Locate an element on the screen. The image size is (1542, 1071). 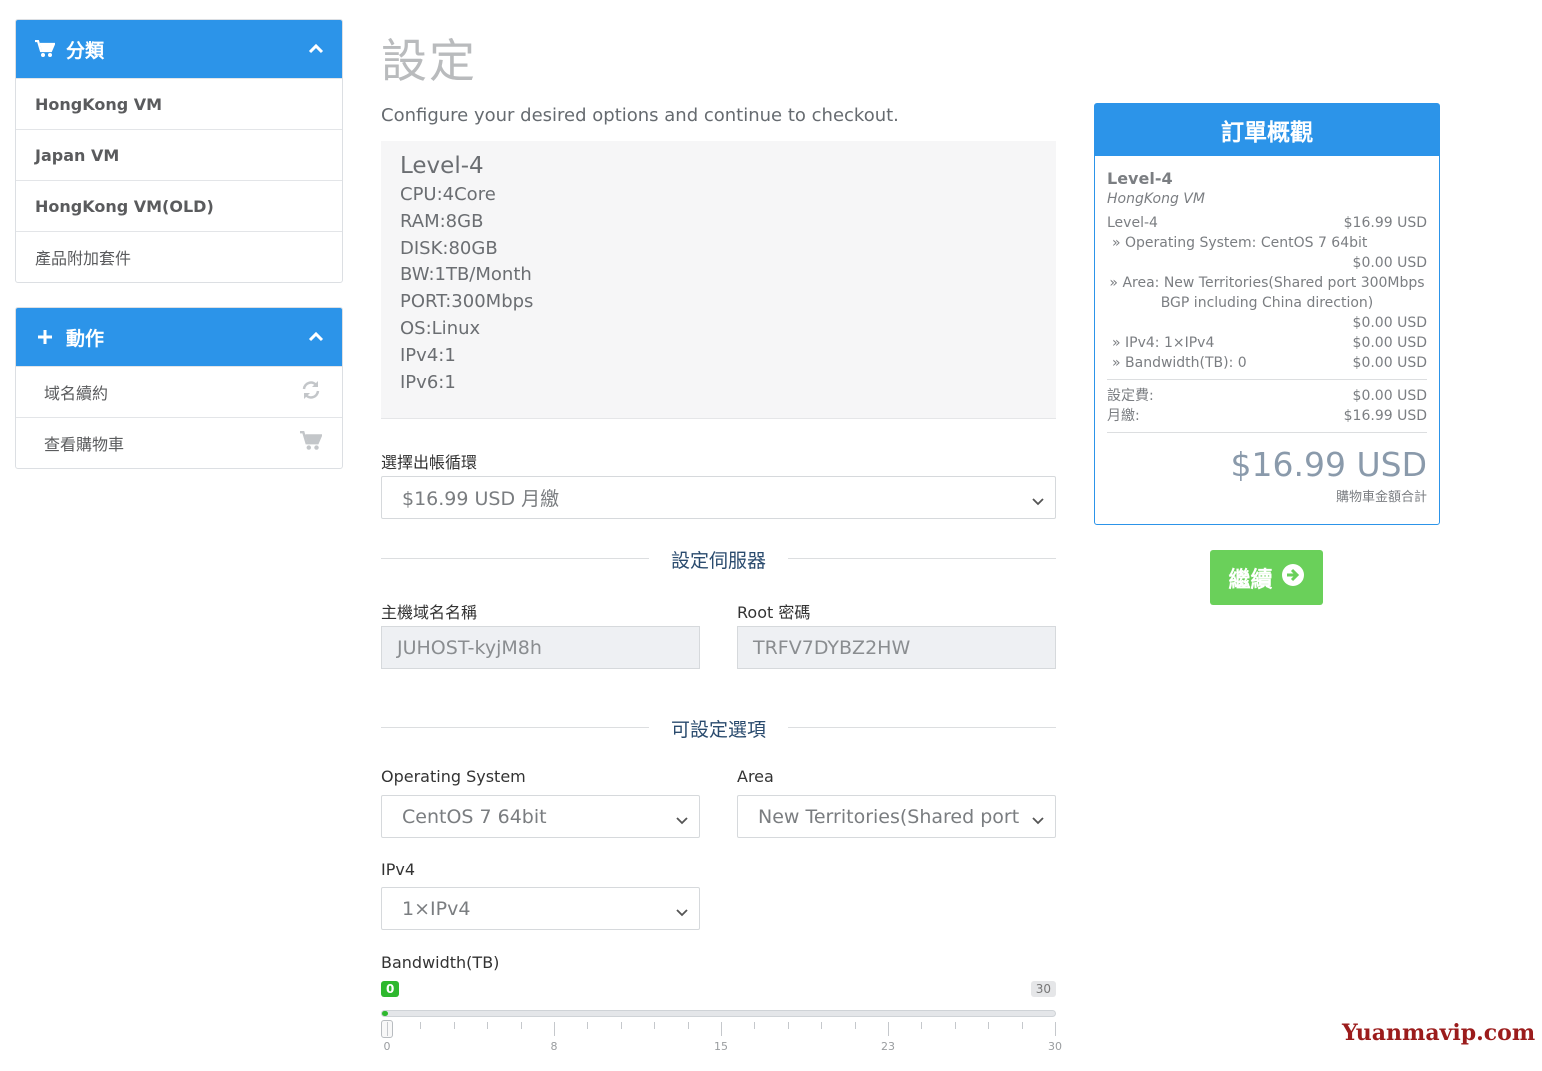
sidebar-item-addons: 產品附加套件 is located at coordinates (179, 256).